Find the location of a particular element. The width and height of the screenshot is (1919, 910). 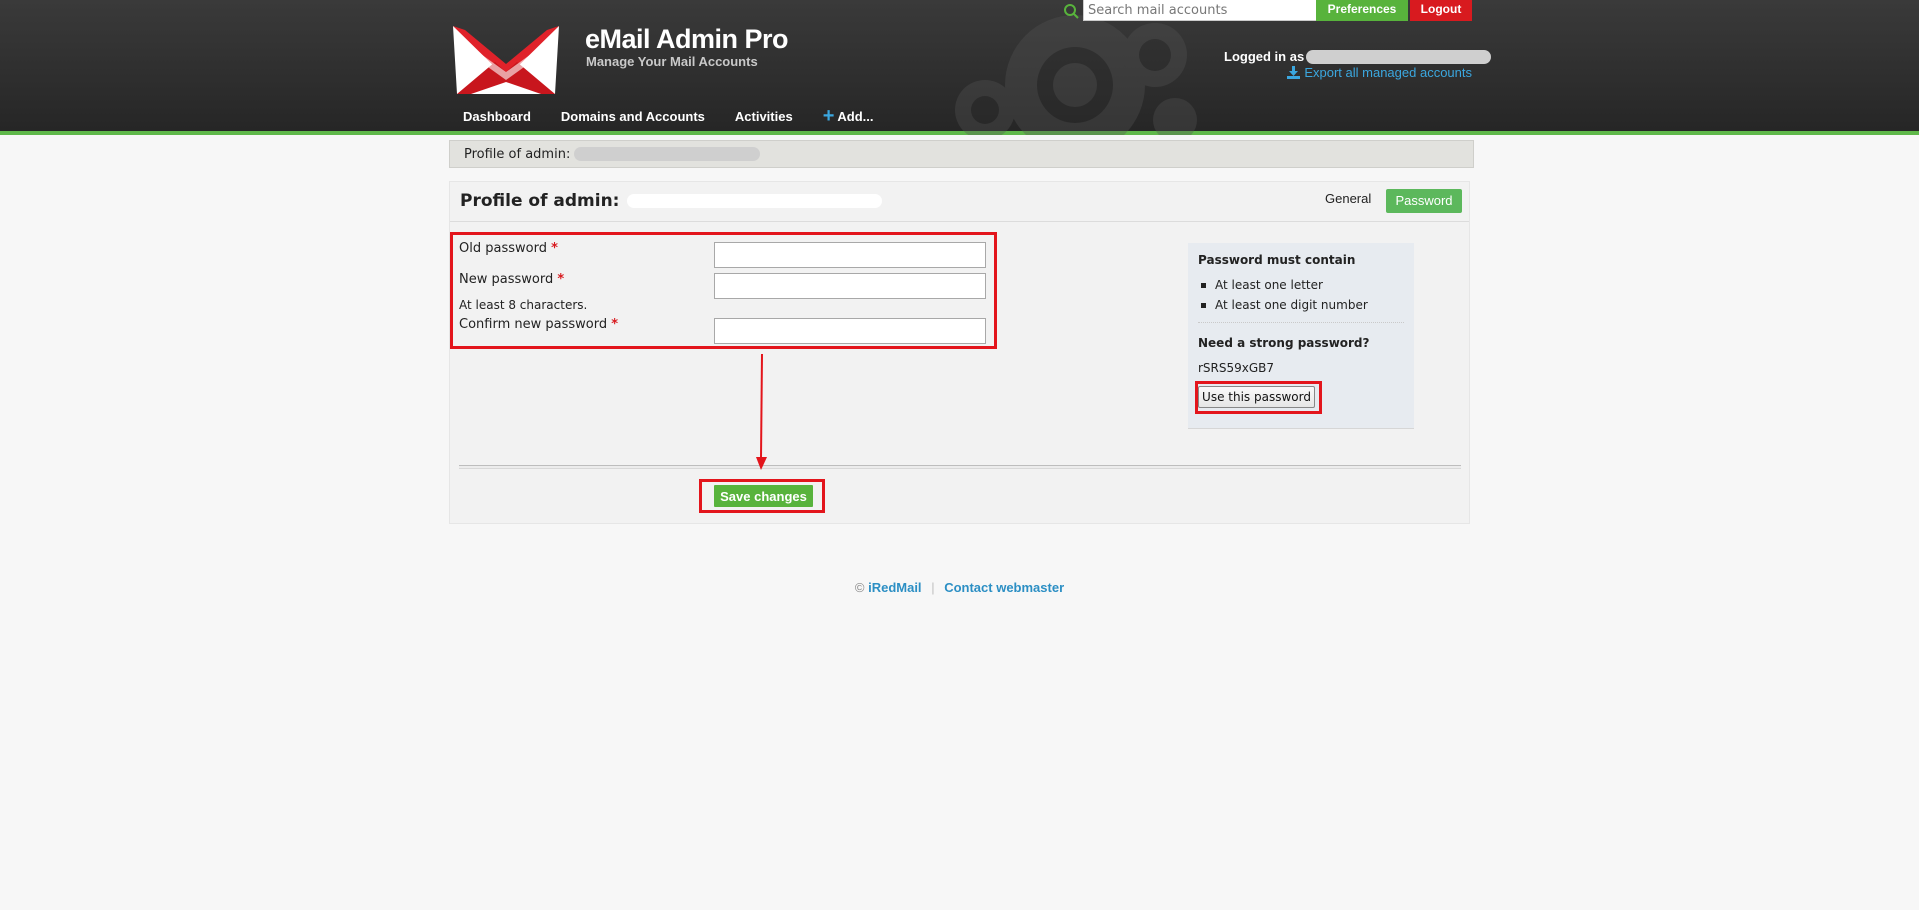

use-this-password-button: Use this password is located at coordinates (1256, 397).